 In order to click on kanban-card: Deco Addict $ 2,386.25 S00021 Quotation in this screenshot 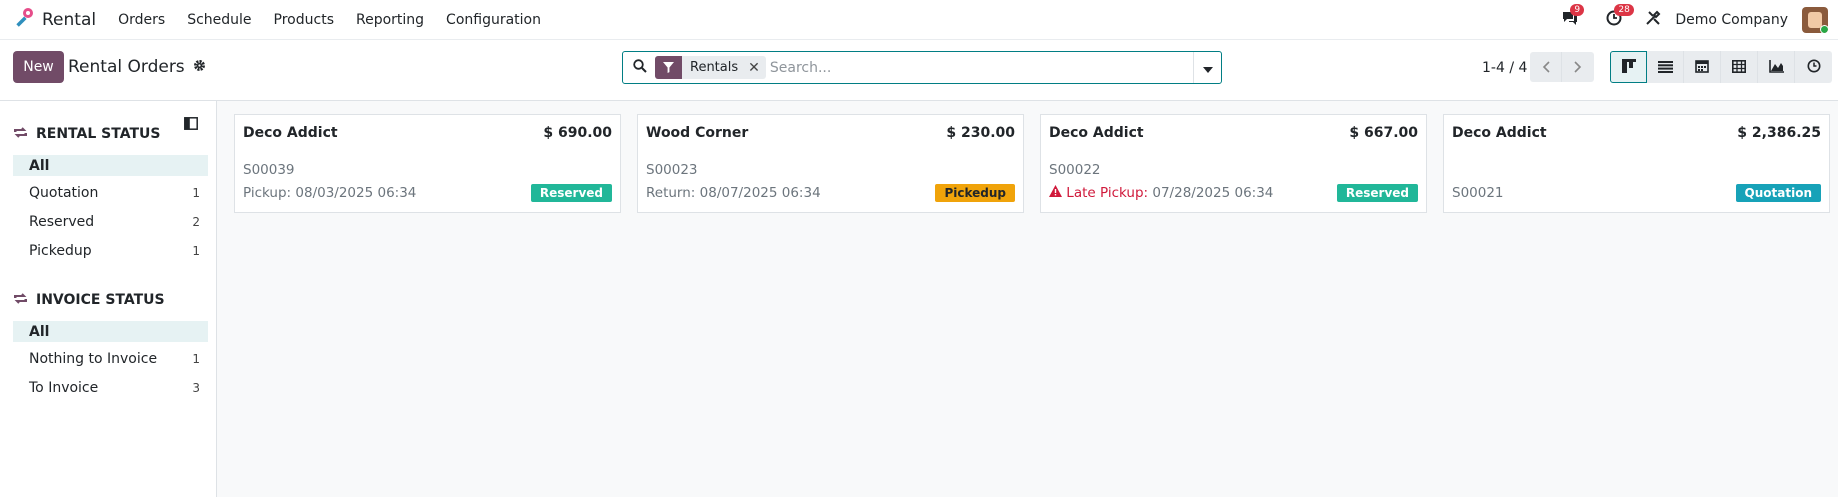, I will do `click(1636, 163)`.